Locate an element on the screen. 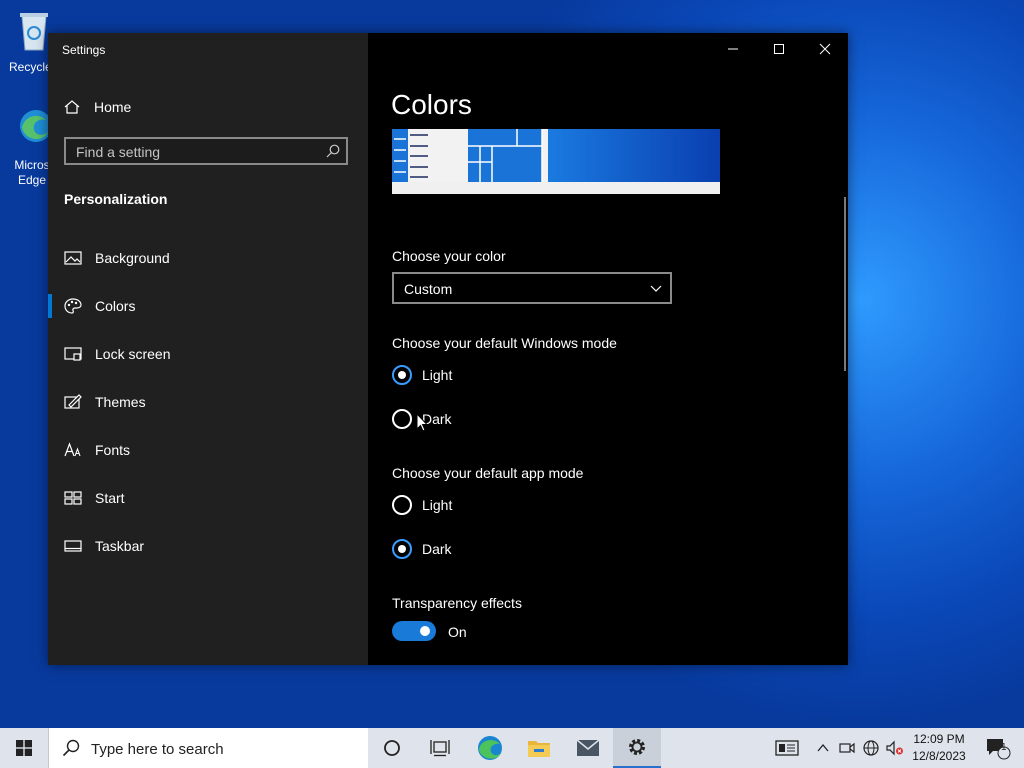 The width and height of the screenshot is (1024, 768). page-title: Colors is located at coordinates (431, 104).